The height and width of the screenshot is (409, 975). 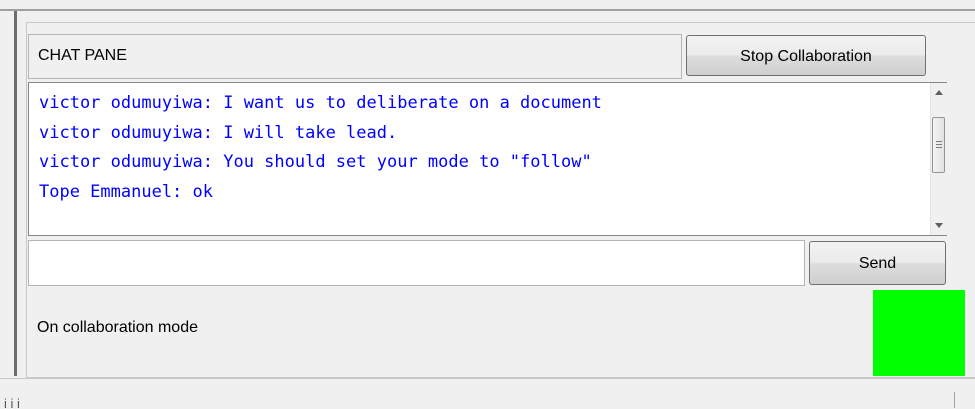 What do you see at coordinates (126, 191) in the screenshot?
I see `chat-message: Tope Emmanuel: ok` at bounding box center [126, 191].